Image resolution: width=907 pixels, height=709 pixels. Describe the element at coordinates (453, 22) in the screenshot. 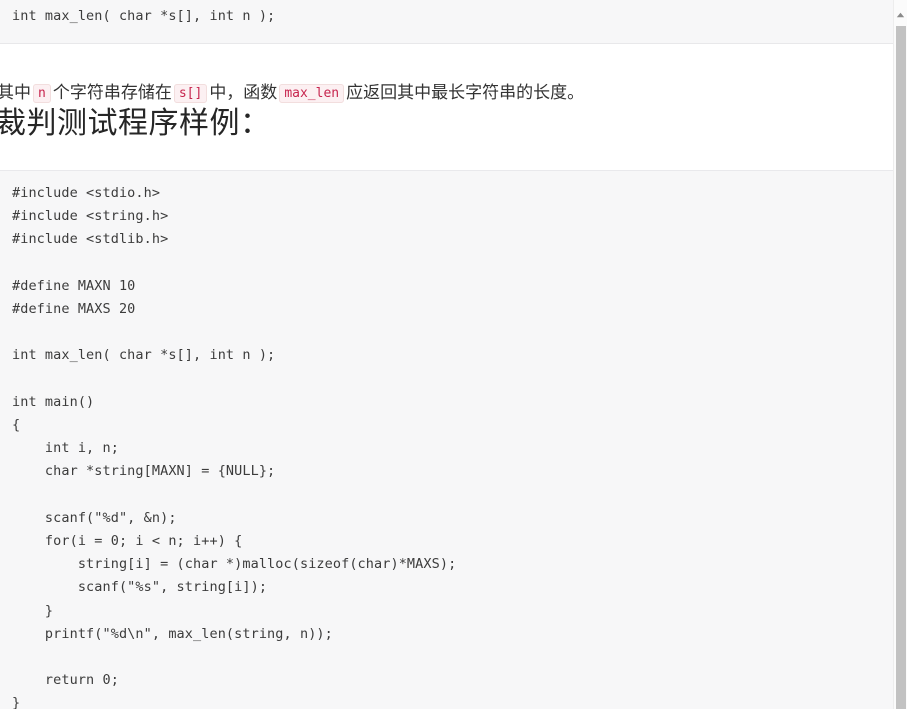

I see `code-block-function-prototype: int max_len( char *s[], int n );` at that location.